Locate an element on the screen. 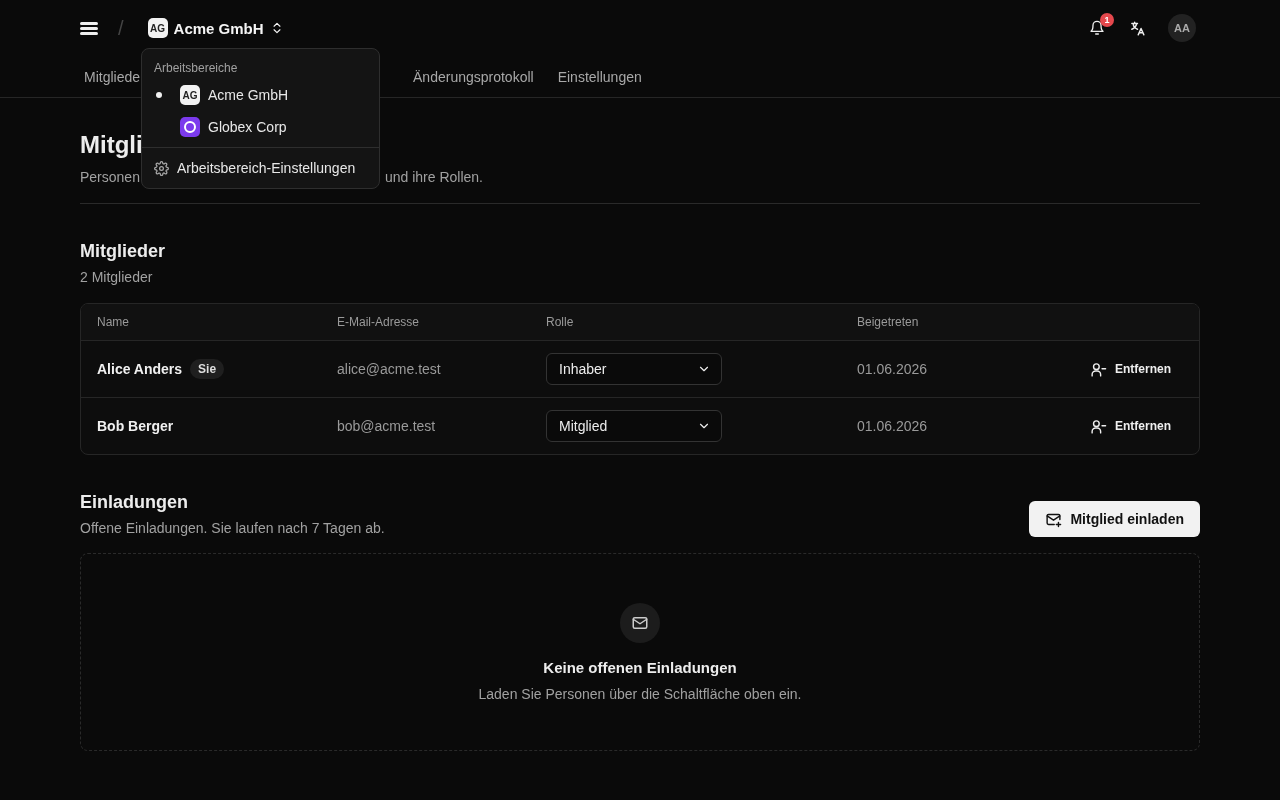  nav-tab: Mitgliede is located at coordinates (112, 76).